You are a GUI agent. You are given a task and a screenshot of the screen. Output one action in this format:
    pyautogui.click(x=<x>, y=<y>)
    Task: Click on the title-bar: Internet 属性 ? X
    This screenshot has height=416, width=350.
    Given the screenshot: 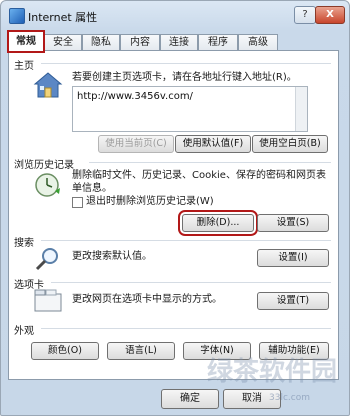 What is the action you would take?
    pyautogui.click(x=175, y=15)
    